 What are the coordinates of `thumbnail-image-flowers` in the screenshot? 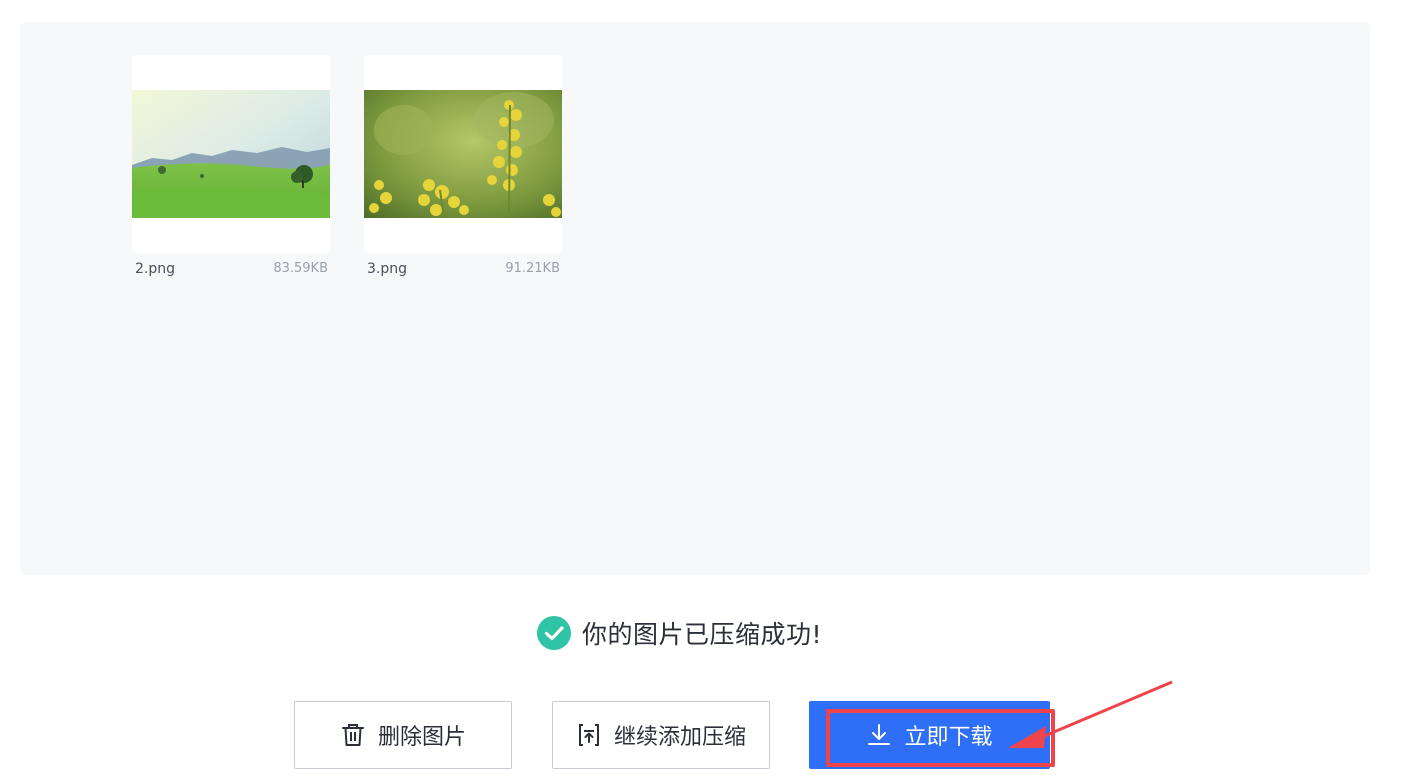 It's located at (463, 154).